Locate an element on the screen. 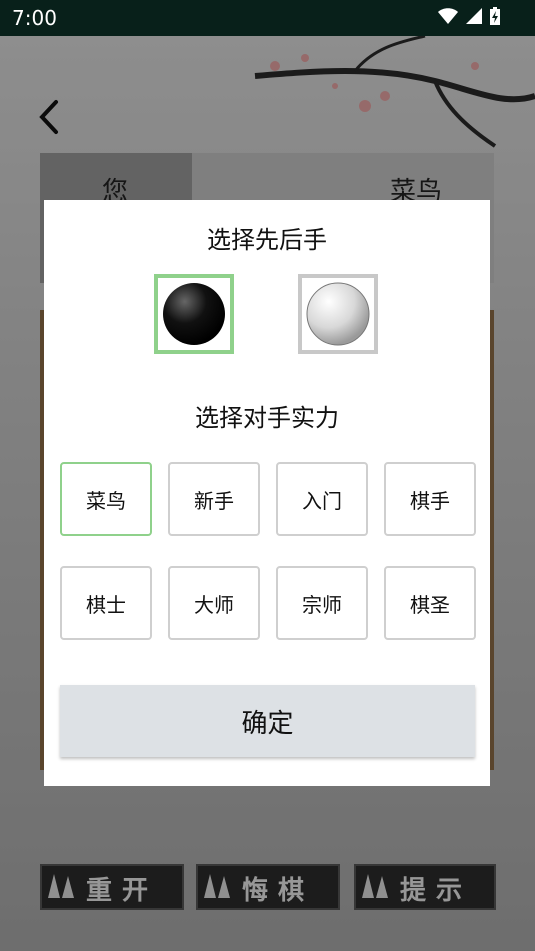 The width and height of the screenshot is (535, 951). white-stone-icon is located at coordinates (338, 314).